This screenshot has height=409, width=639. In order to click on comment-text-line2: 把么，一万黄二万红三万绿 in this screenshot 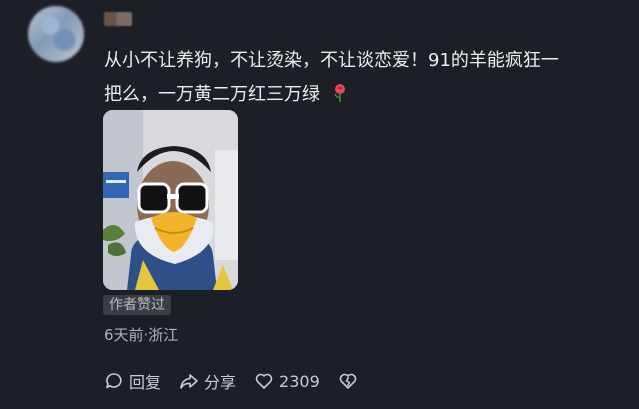, I will do `click(212, 94)`.